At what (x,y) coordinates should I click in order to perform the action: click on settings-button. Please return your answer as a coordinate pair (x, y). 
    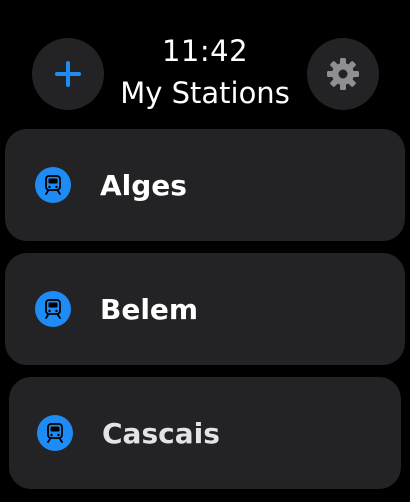
    Looking at the image, I should click on (343, 74).